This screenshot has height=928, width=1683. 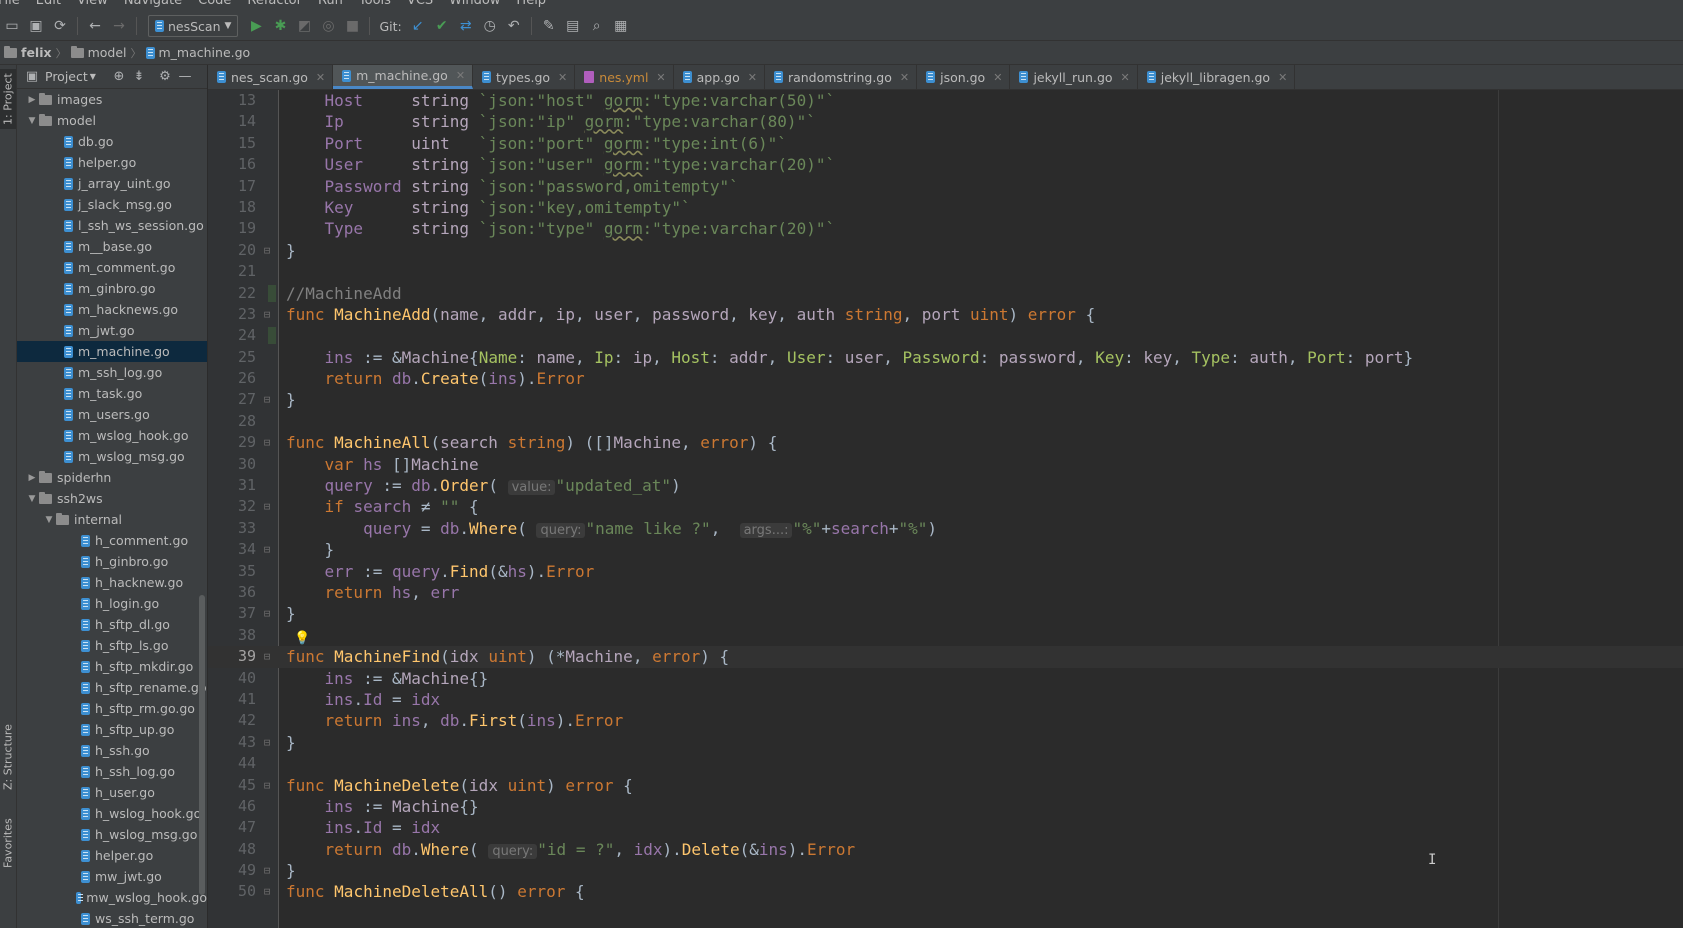 I want to click on tree-file: h_sftp_ls.go, so click(x=112, y=645).